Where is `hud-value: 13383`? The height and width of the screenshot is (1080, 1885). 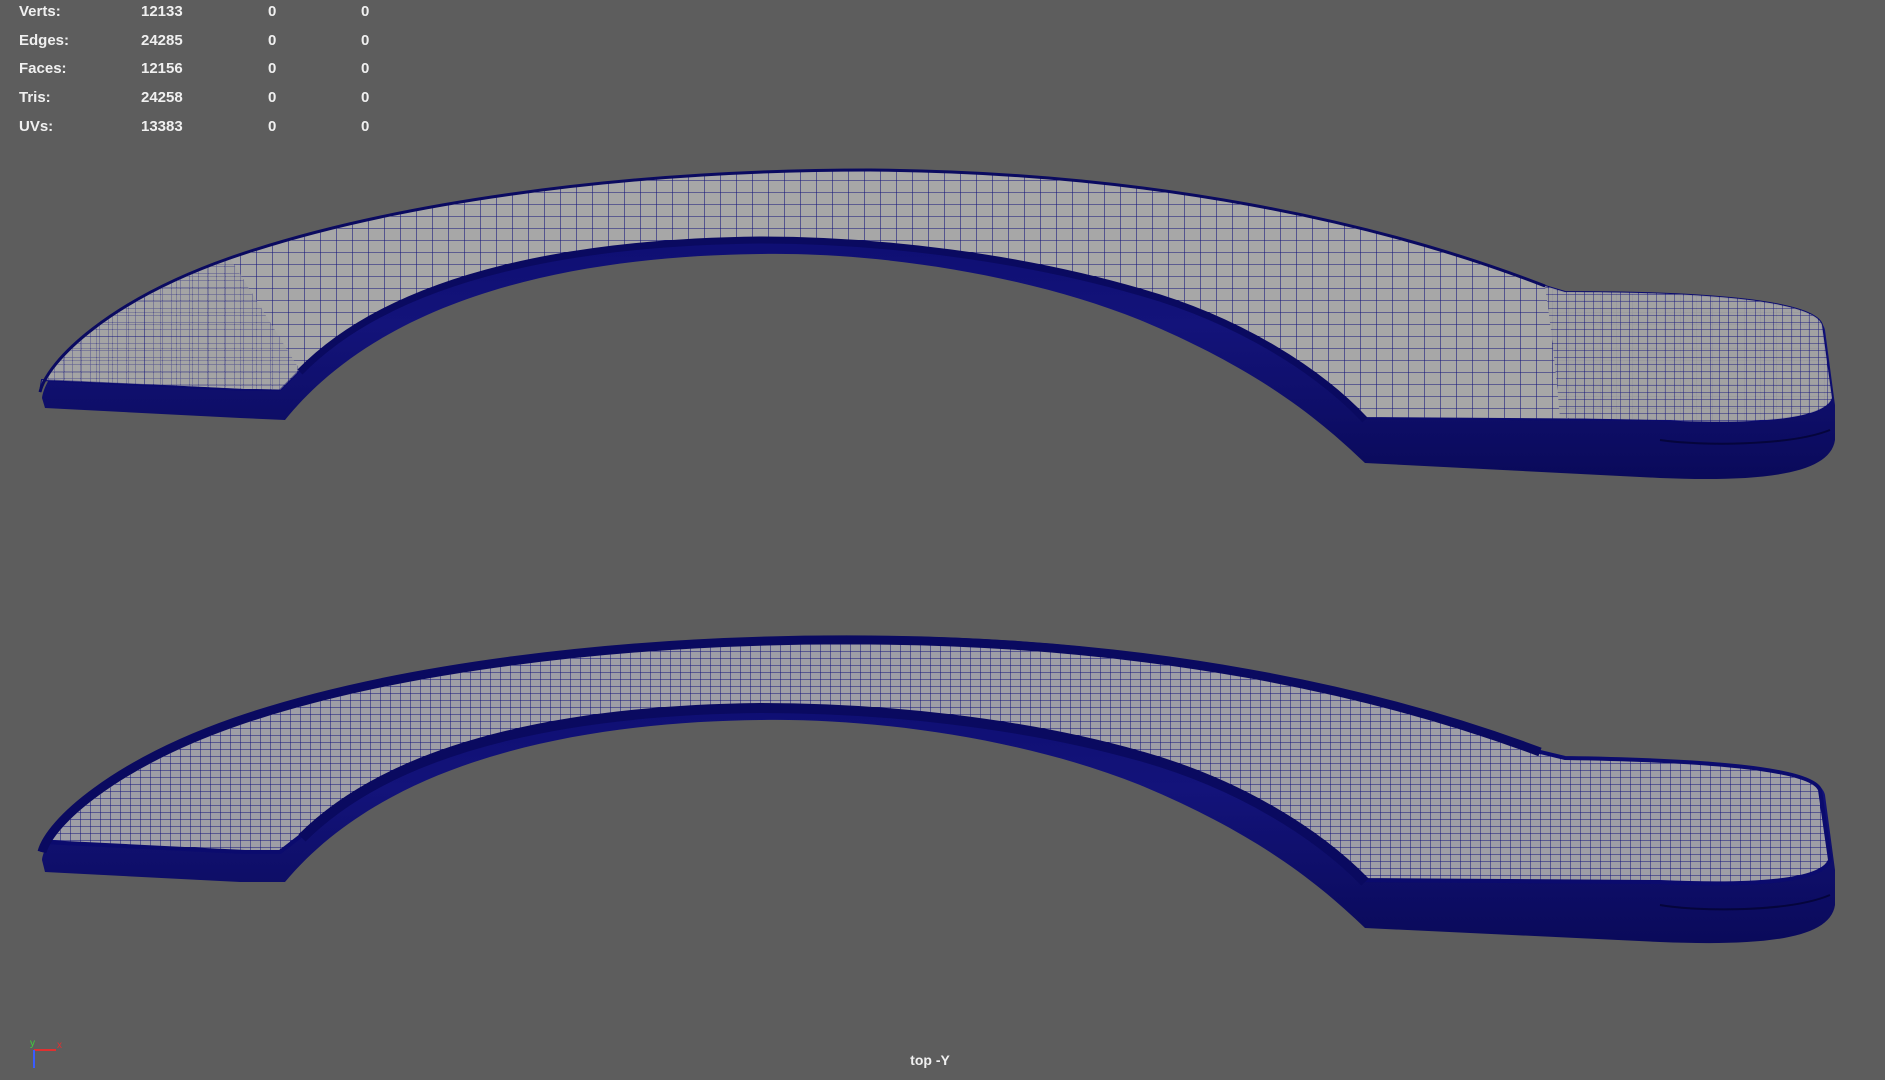 hud-value: 13383 is located at coordinates (162, 126).